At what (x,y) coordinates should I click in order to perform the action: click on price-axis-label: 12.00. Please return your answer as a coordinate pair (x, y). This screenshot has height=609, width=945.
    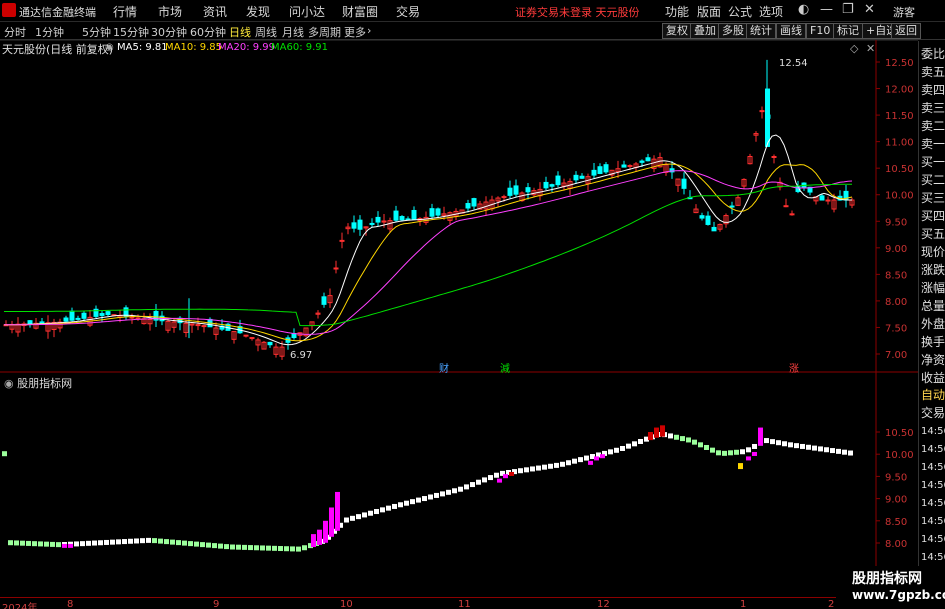
    Looking at the image, I should click on (899, 90).